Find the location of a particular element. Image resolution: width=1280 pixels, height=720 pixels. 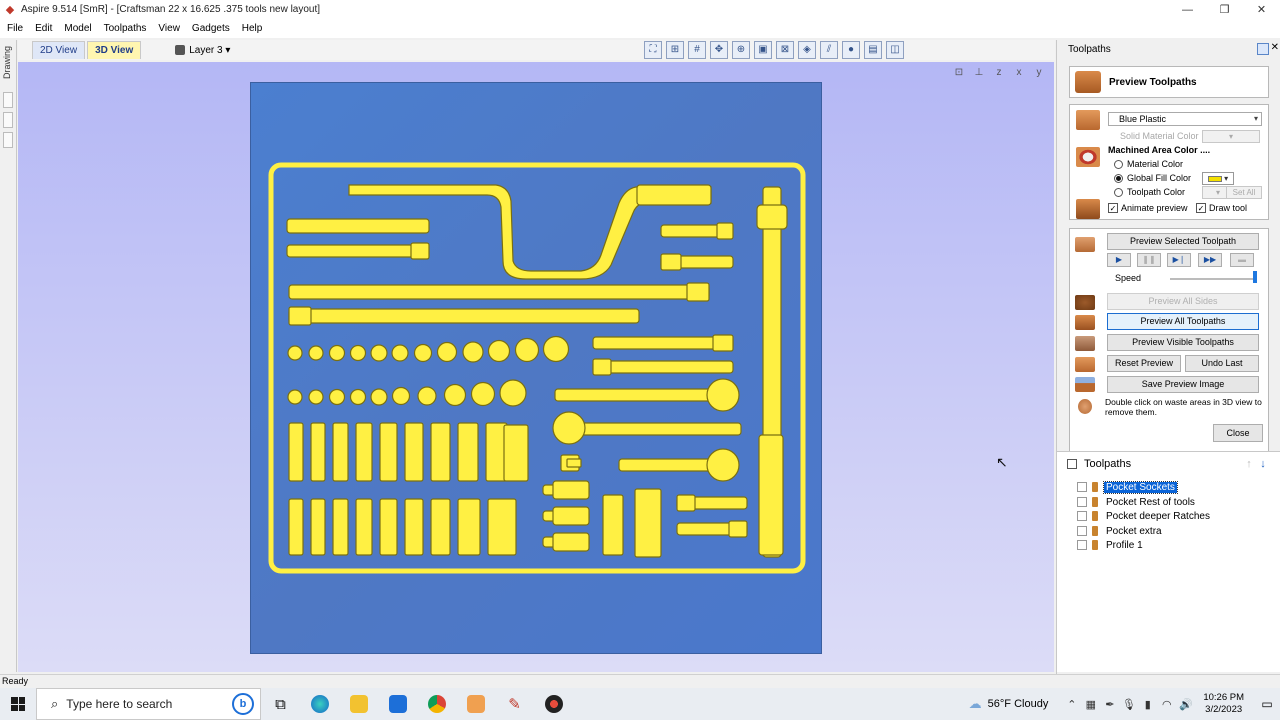

radio-toolpath-color: Toolpath Color is located at coordinates (1149, 192).